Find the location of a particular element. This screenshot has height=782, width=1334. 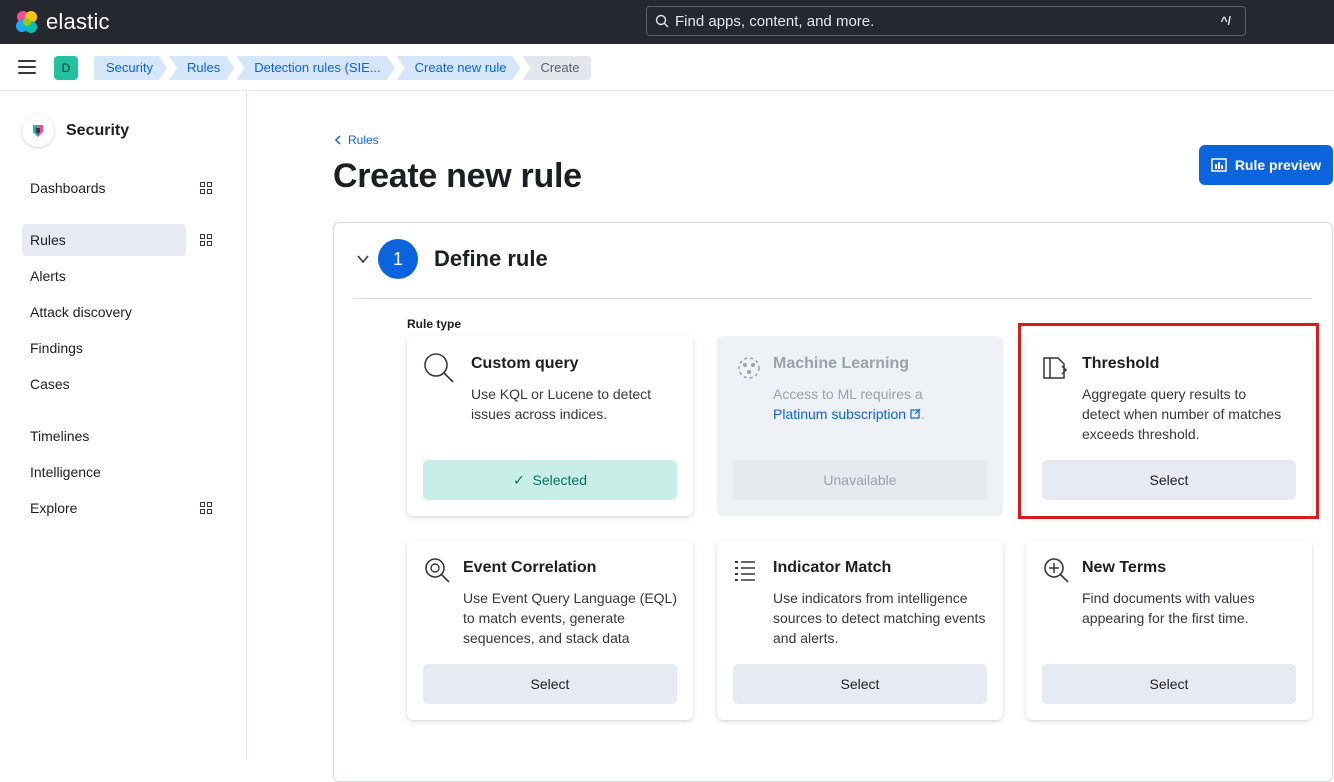

link-suffix: . is located at coordinates (922, 414).